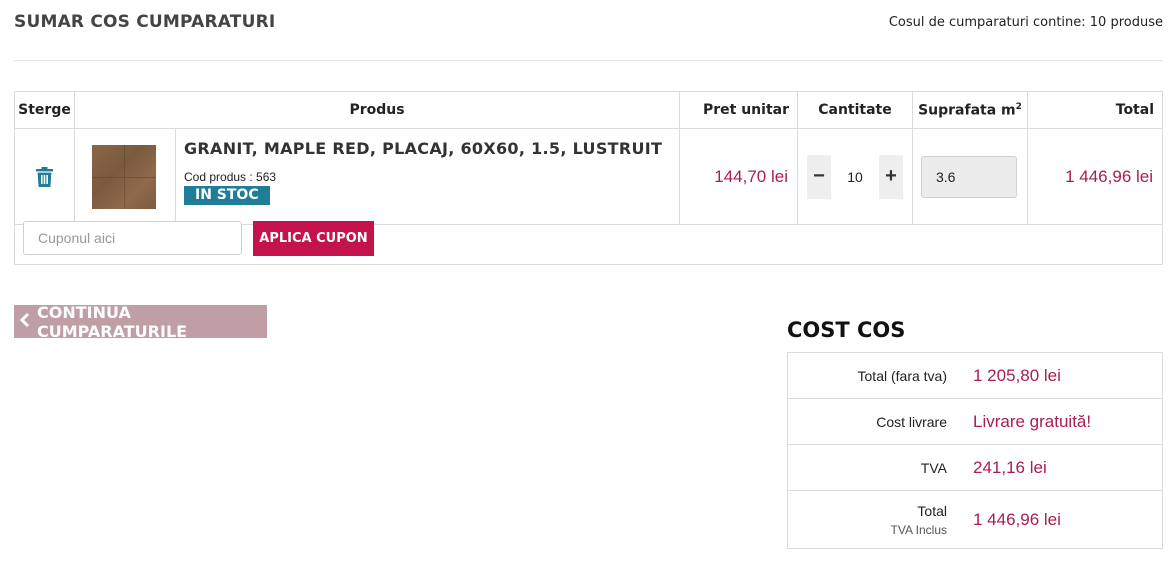 The width and height of the screenshot is (1172, 585). What do you see at coordinates (932, 510) in the screenshot?
I see `cost-label: Total` at bounding box center [932, 510].